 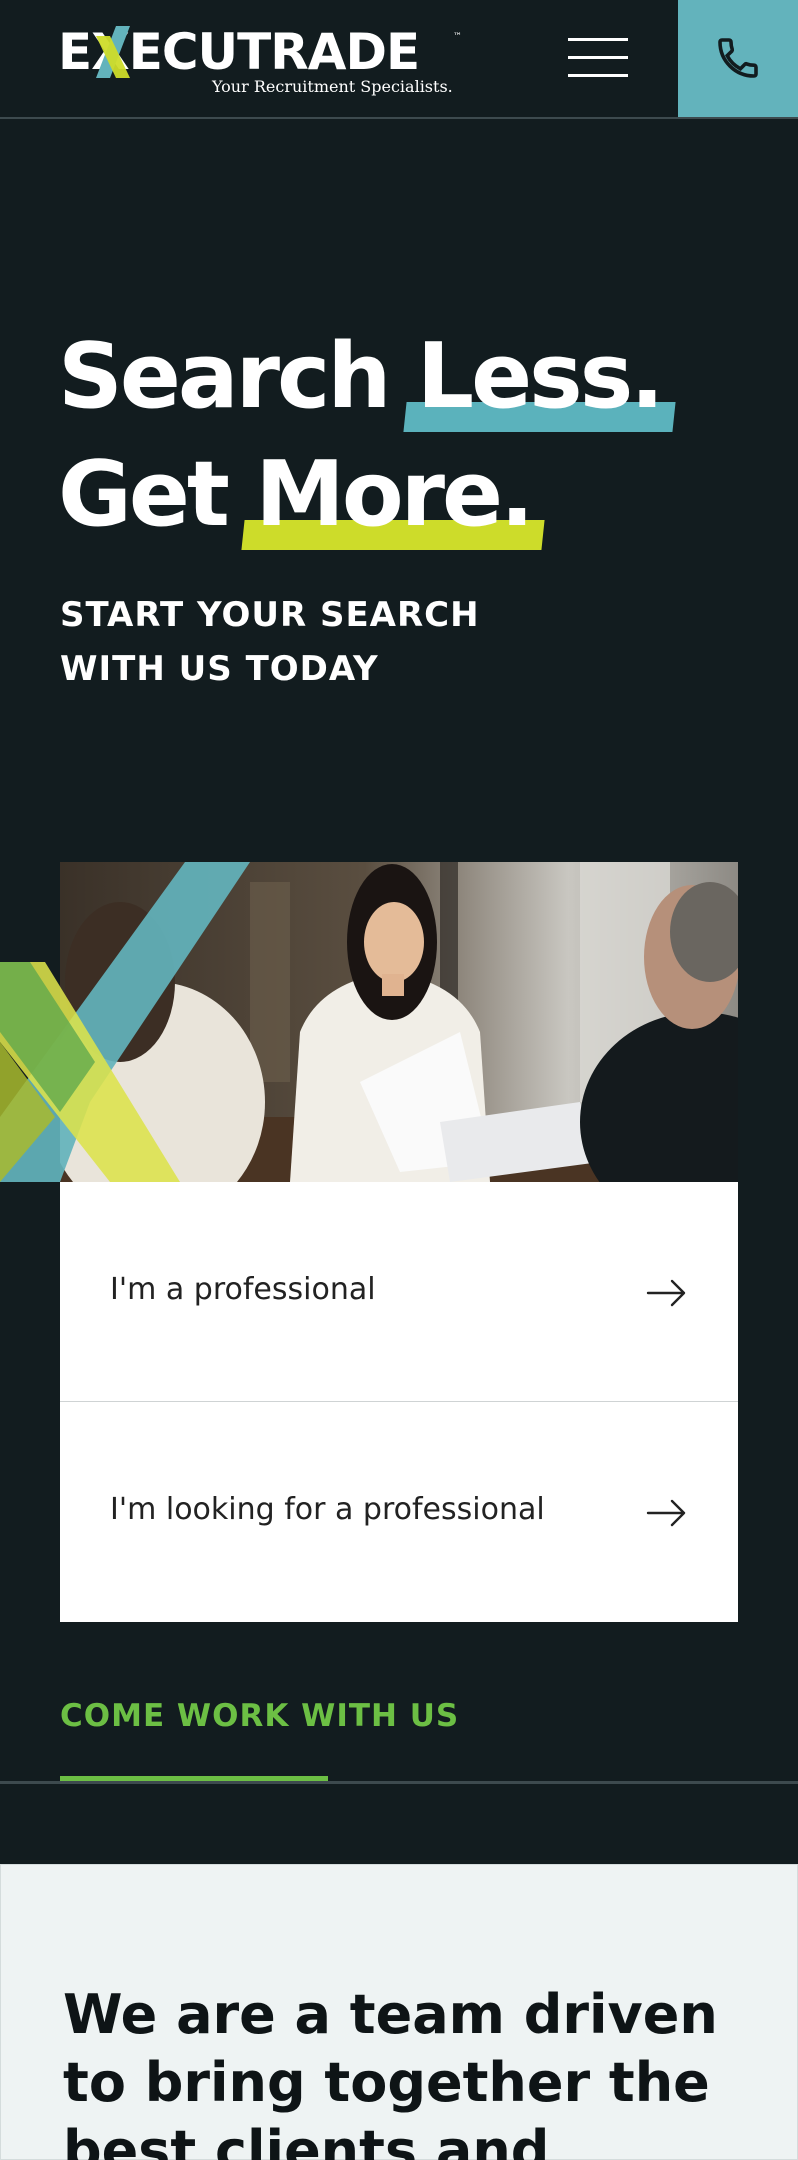 I want to click on option-professional: I'm a professional, so click(x=399, y=1292).